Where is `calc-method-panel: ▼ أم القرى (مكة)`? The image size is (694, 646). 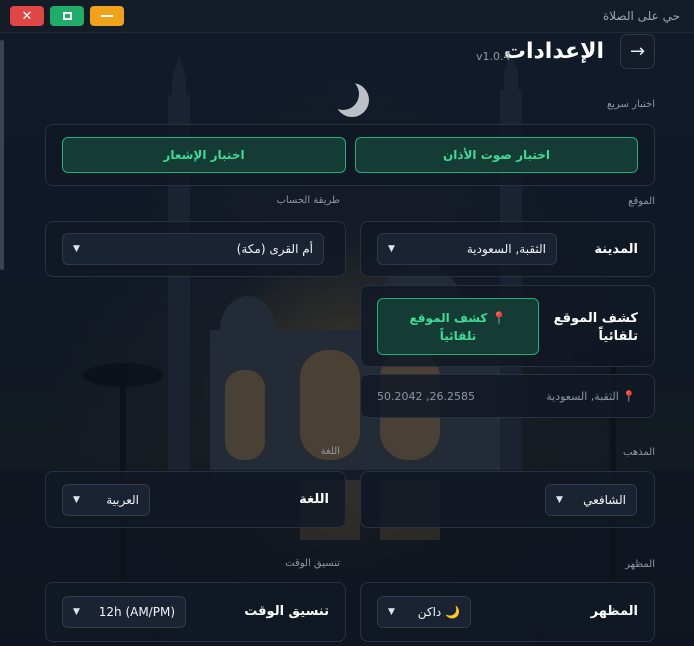 calc-method-panel: ▼ أم القرى (مكة) is located at coordinates (195, 249).